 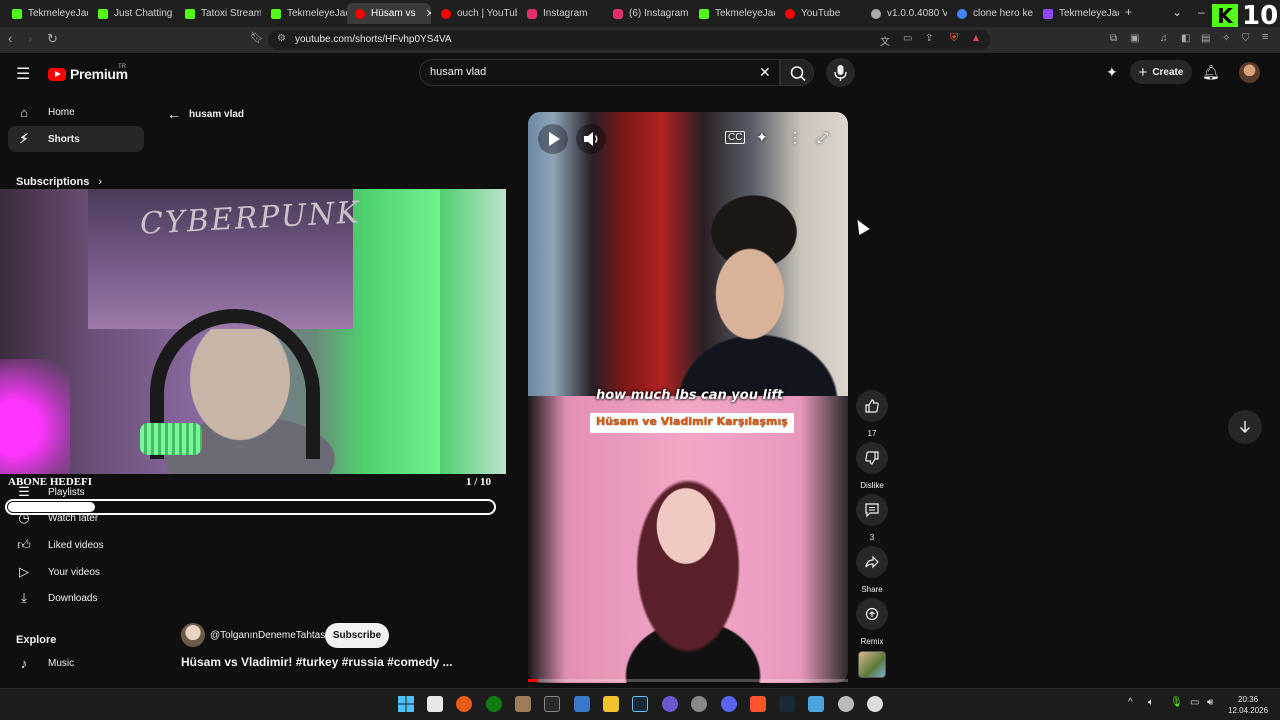 What do you see at coordinates (885, 40) in the screenshot?
I see `translate-icon: 文` at bounding box center [885, 40].